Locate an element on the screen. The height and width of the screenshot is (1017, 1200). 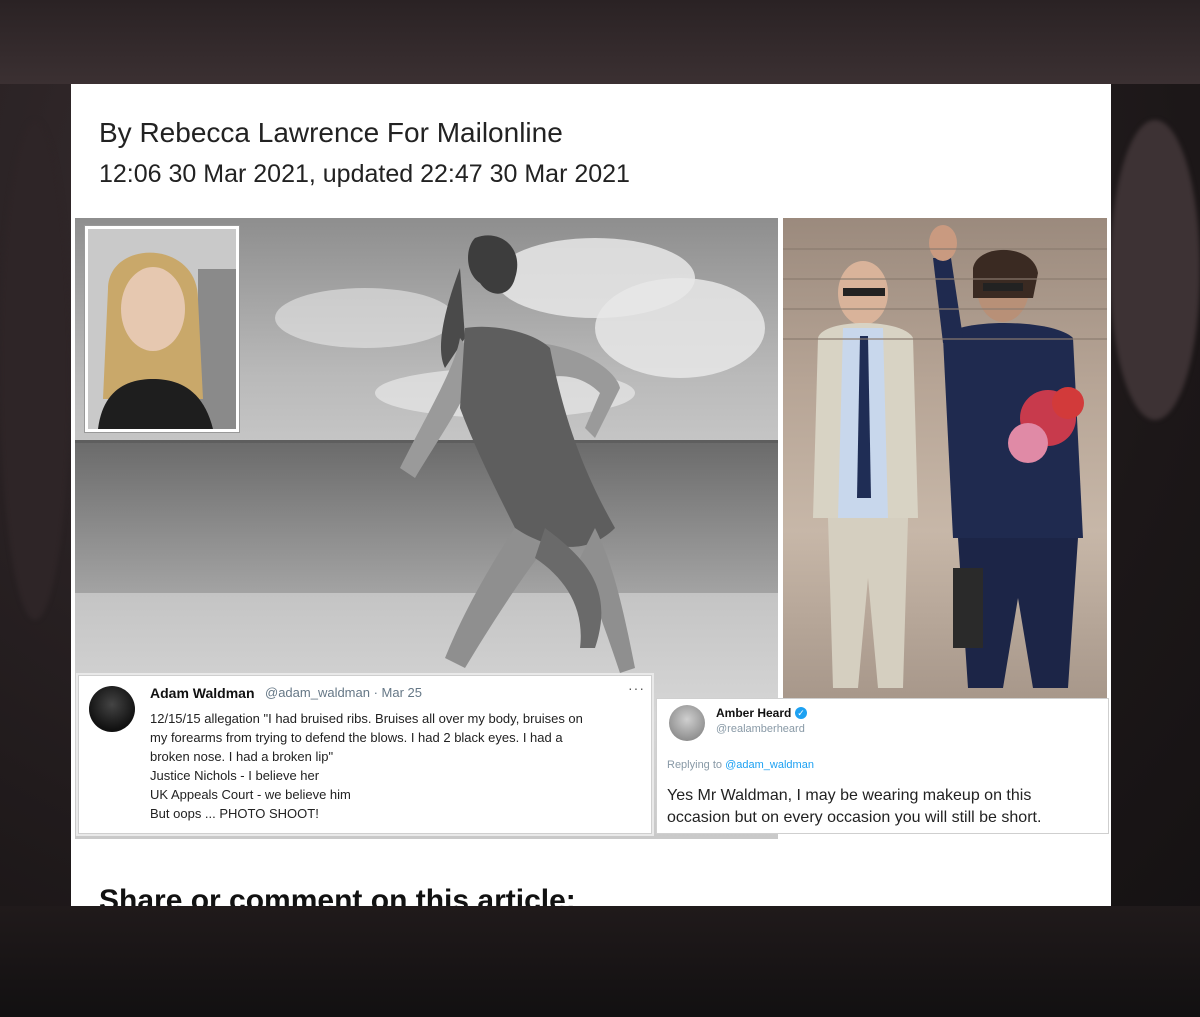
court-arrival-photo is located at coordinates (945, 459).